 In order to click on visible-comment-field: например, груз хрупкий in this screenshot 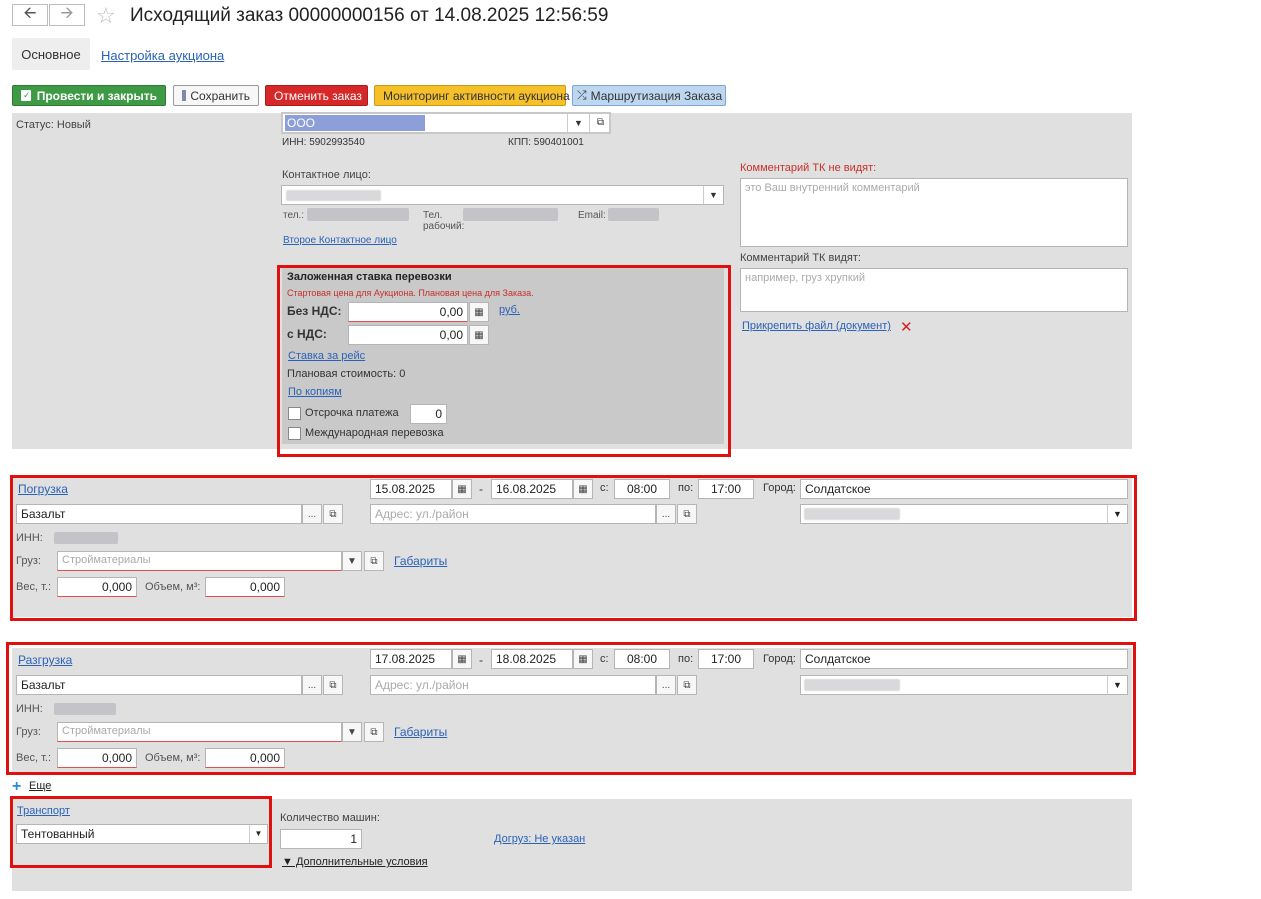, I will do `click(934, 290)`.